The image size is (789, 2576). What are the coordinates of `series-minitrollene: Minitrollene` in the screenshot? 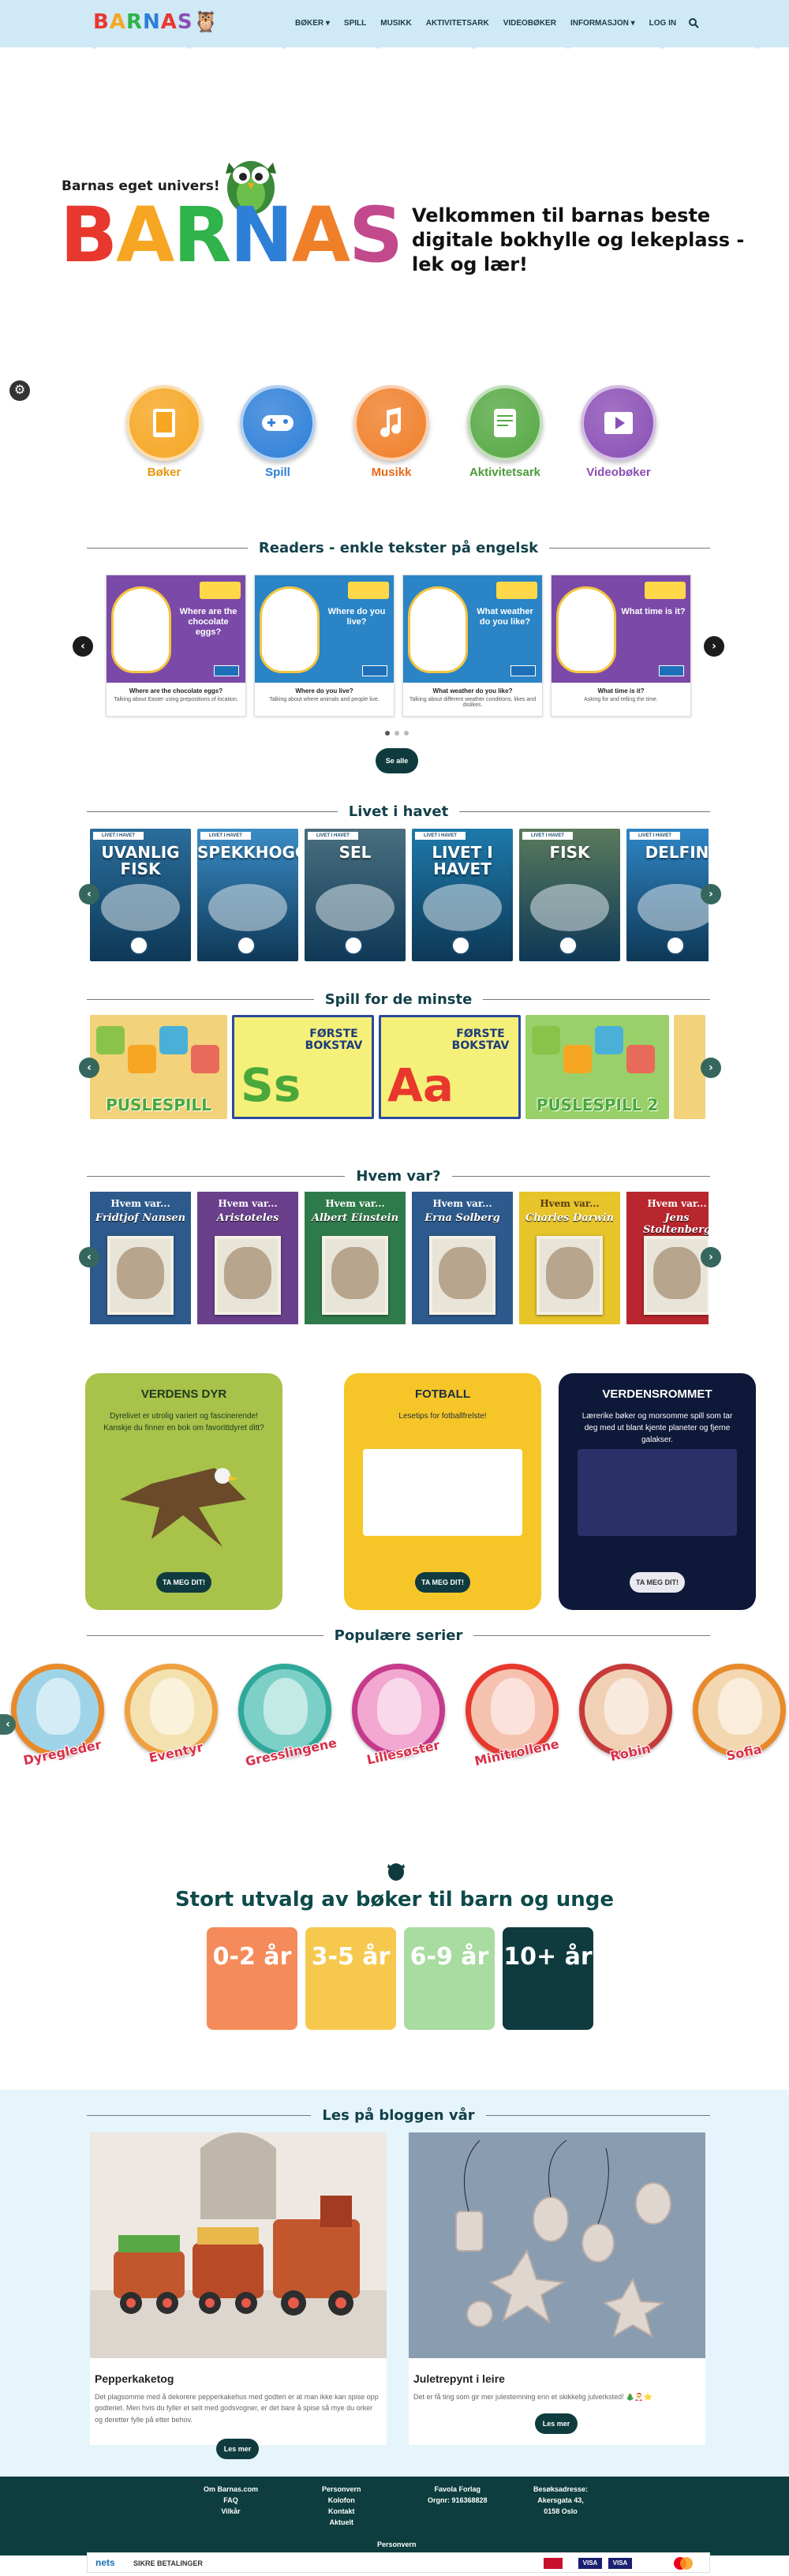 It's located at (514, 1716).